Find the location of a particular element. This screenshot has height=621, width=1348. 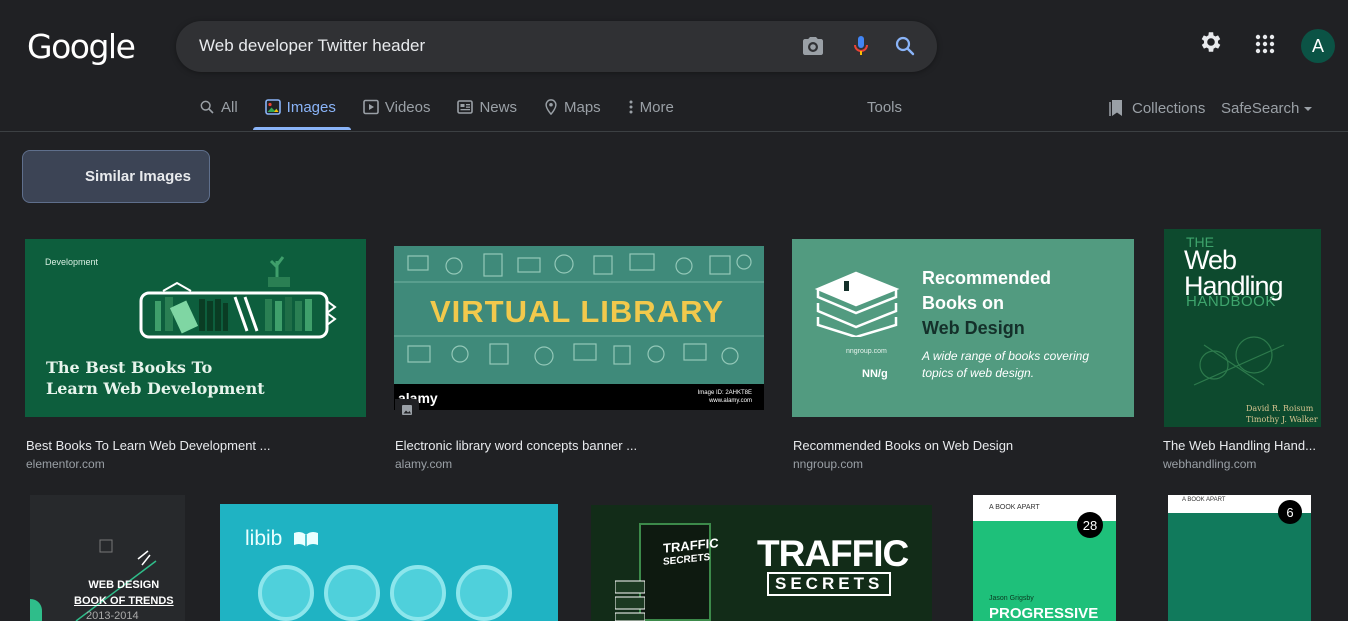

image-id: Image ID: 2AHKT8E www.alamy.com is located at coordinates (724, 397).